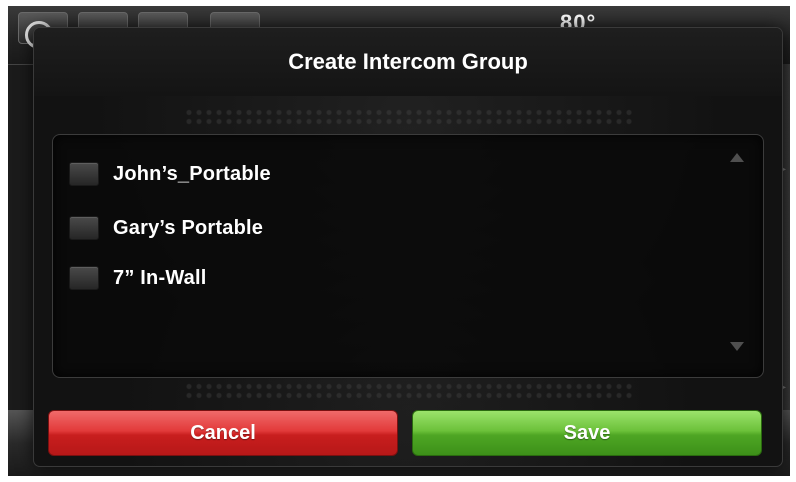 The width and height of the screenshot is (796, 482). What do you see at coordinates (737, 256) in the screenshot?
I see `scrollbar` at bounding box center [737, 256].